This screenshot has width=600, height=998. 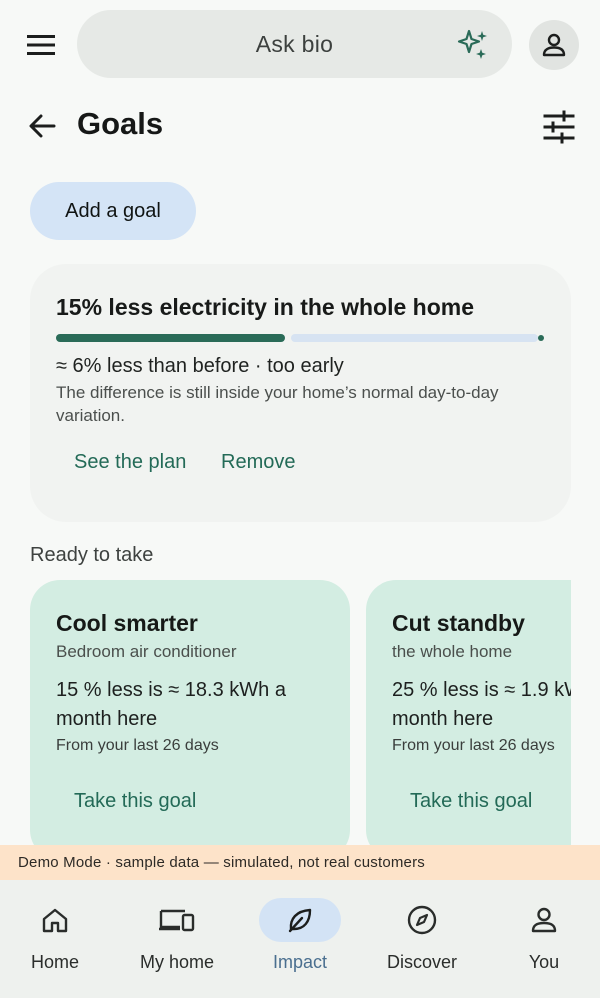 What do you see at coordinates (452, 651) in the screenshot?
I see `suggestion-subtitle: the whole home` at bounding box center [452, 651].